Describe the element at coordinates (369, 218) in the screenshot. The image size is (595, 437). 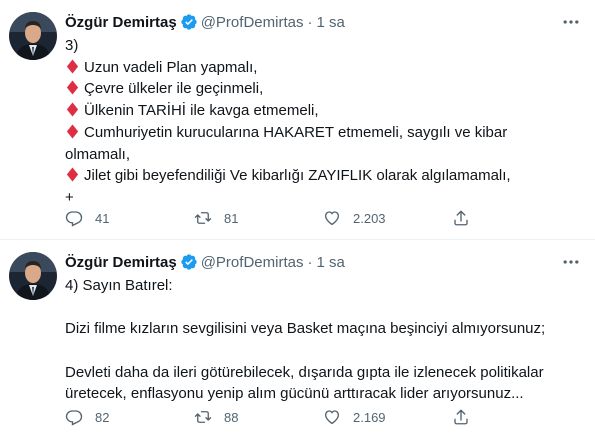
I see `like-count: 2.203` at that location.